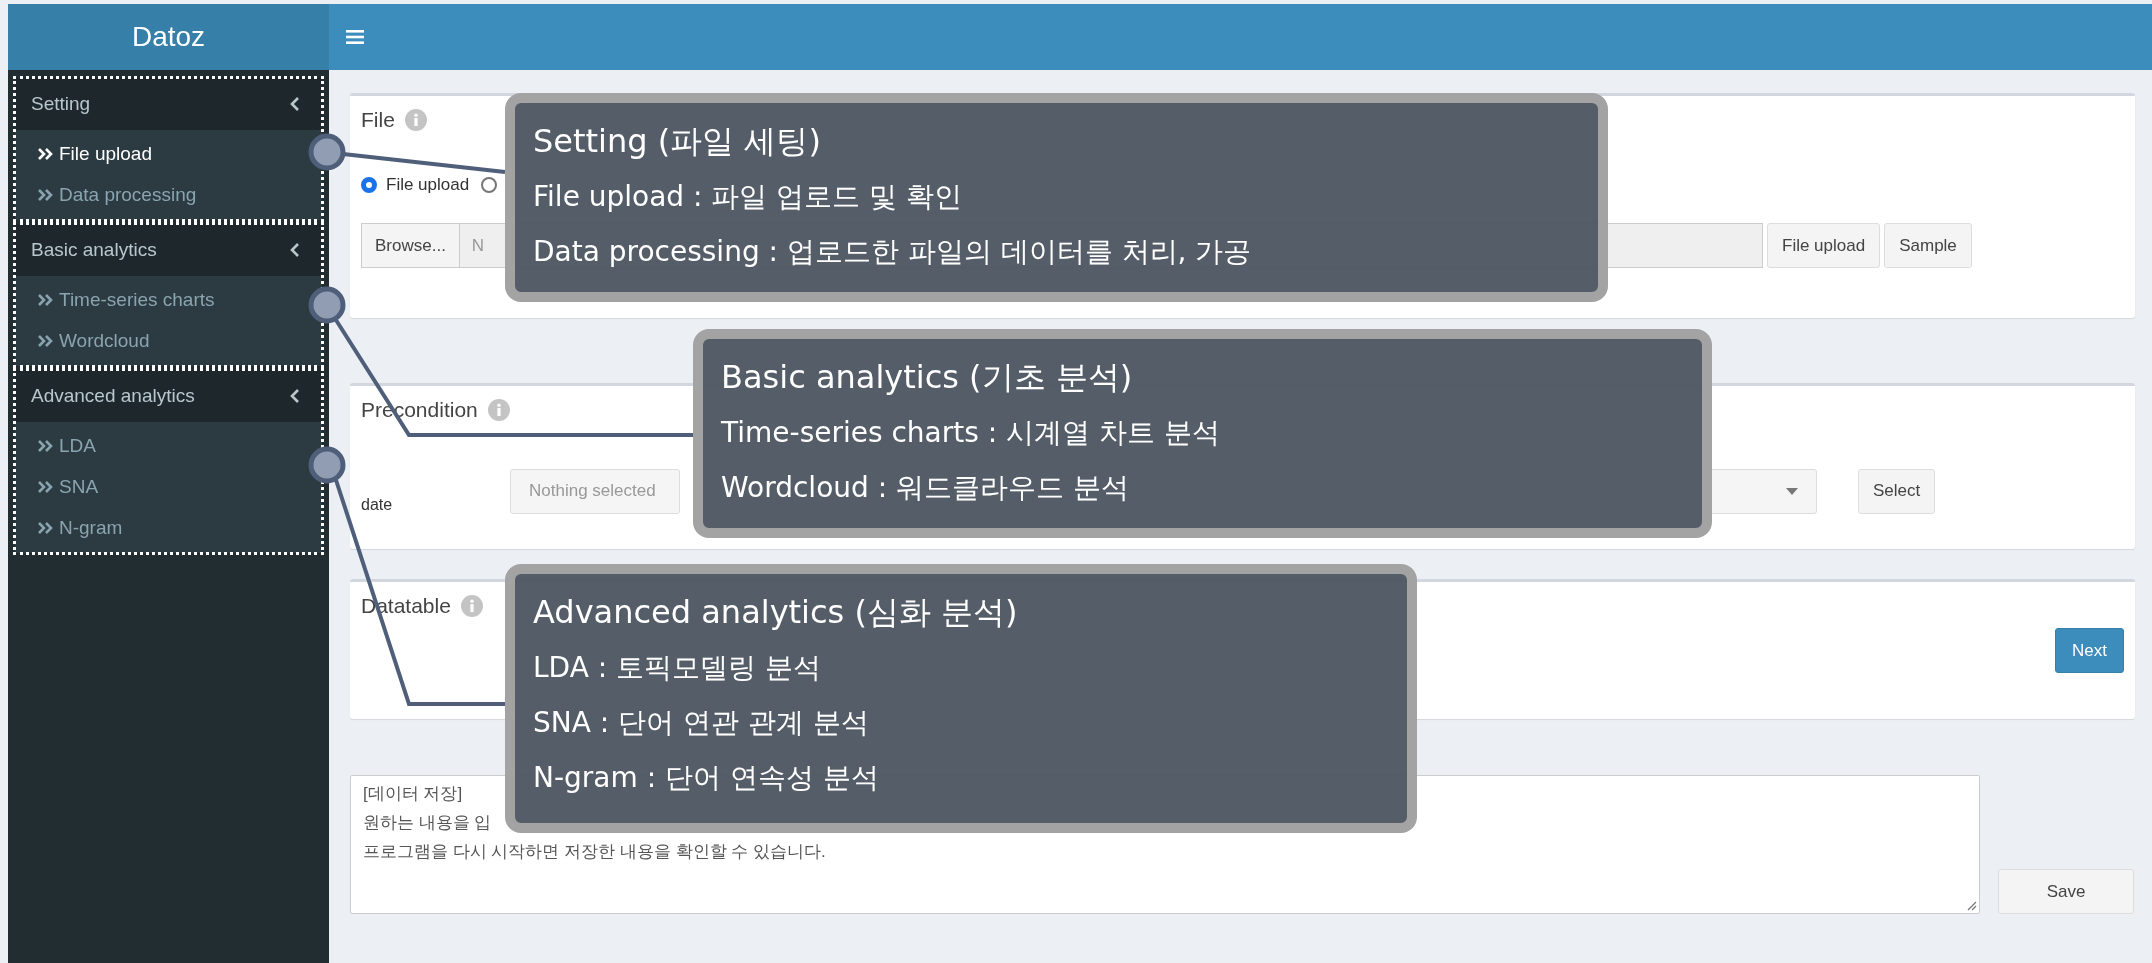 The width and height of the screenshot is (2152, 963). Describe the element at coordinates (57, 486) in the screenshot. I see `sidebar-item: SNA` at that location.